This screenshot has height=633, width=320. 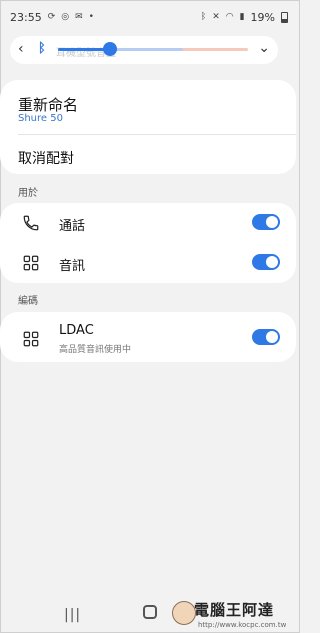 What do you see at coordinates (148, 223) in the screenshot?
I see `call-audio-row: 通話` at bounding box center [148, 223].